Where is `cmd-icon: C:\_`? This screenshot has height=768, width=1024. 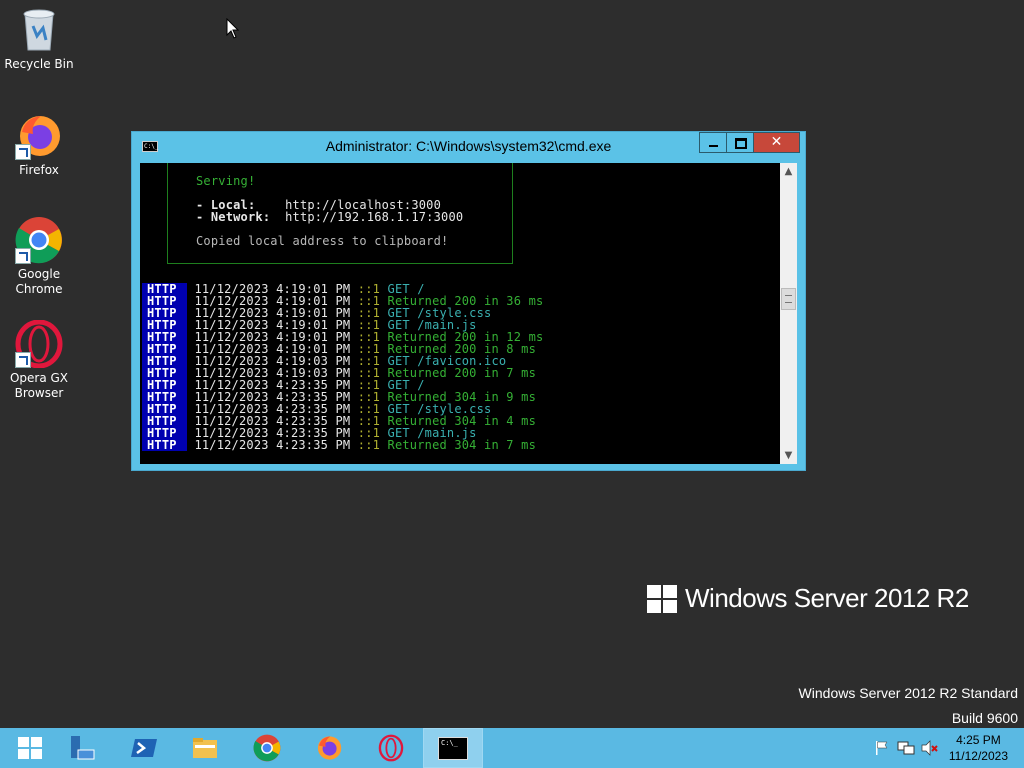
cmd-icon: C:\_ is located at coordinates (453, 748).